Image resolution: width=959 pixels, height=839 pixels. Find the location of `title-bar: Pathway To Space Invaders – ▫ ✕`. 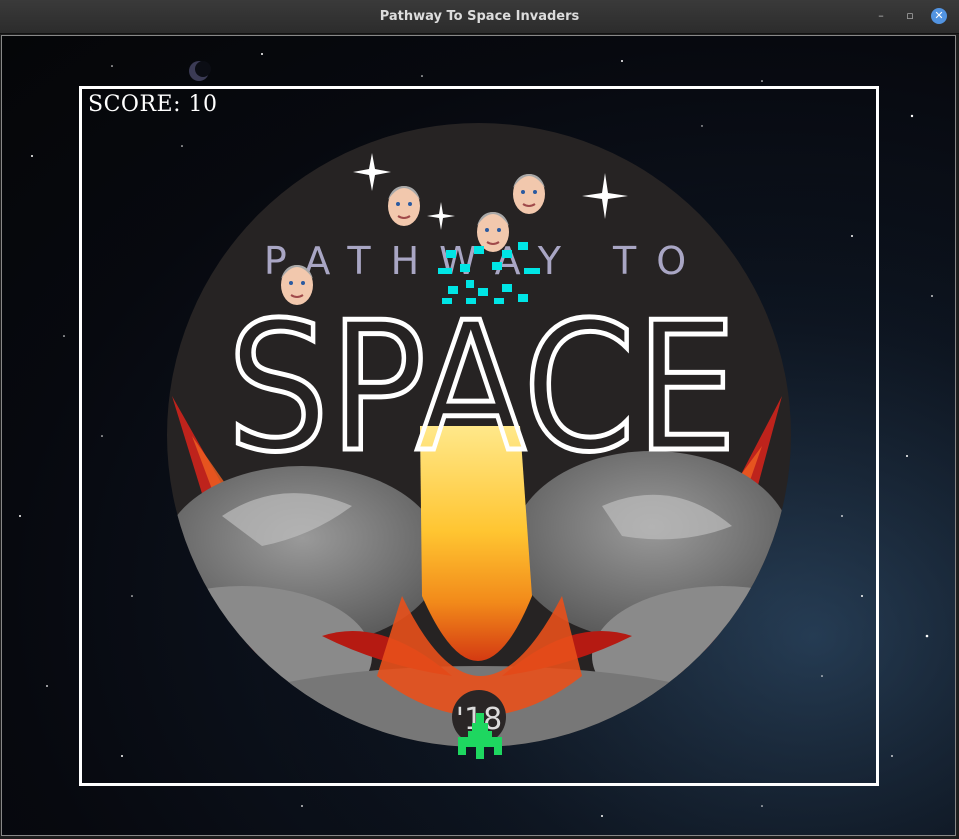

title-bar: Pathway To Space Invaders – ▫ ✕ is located at coordinates (479, 17).